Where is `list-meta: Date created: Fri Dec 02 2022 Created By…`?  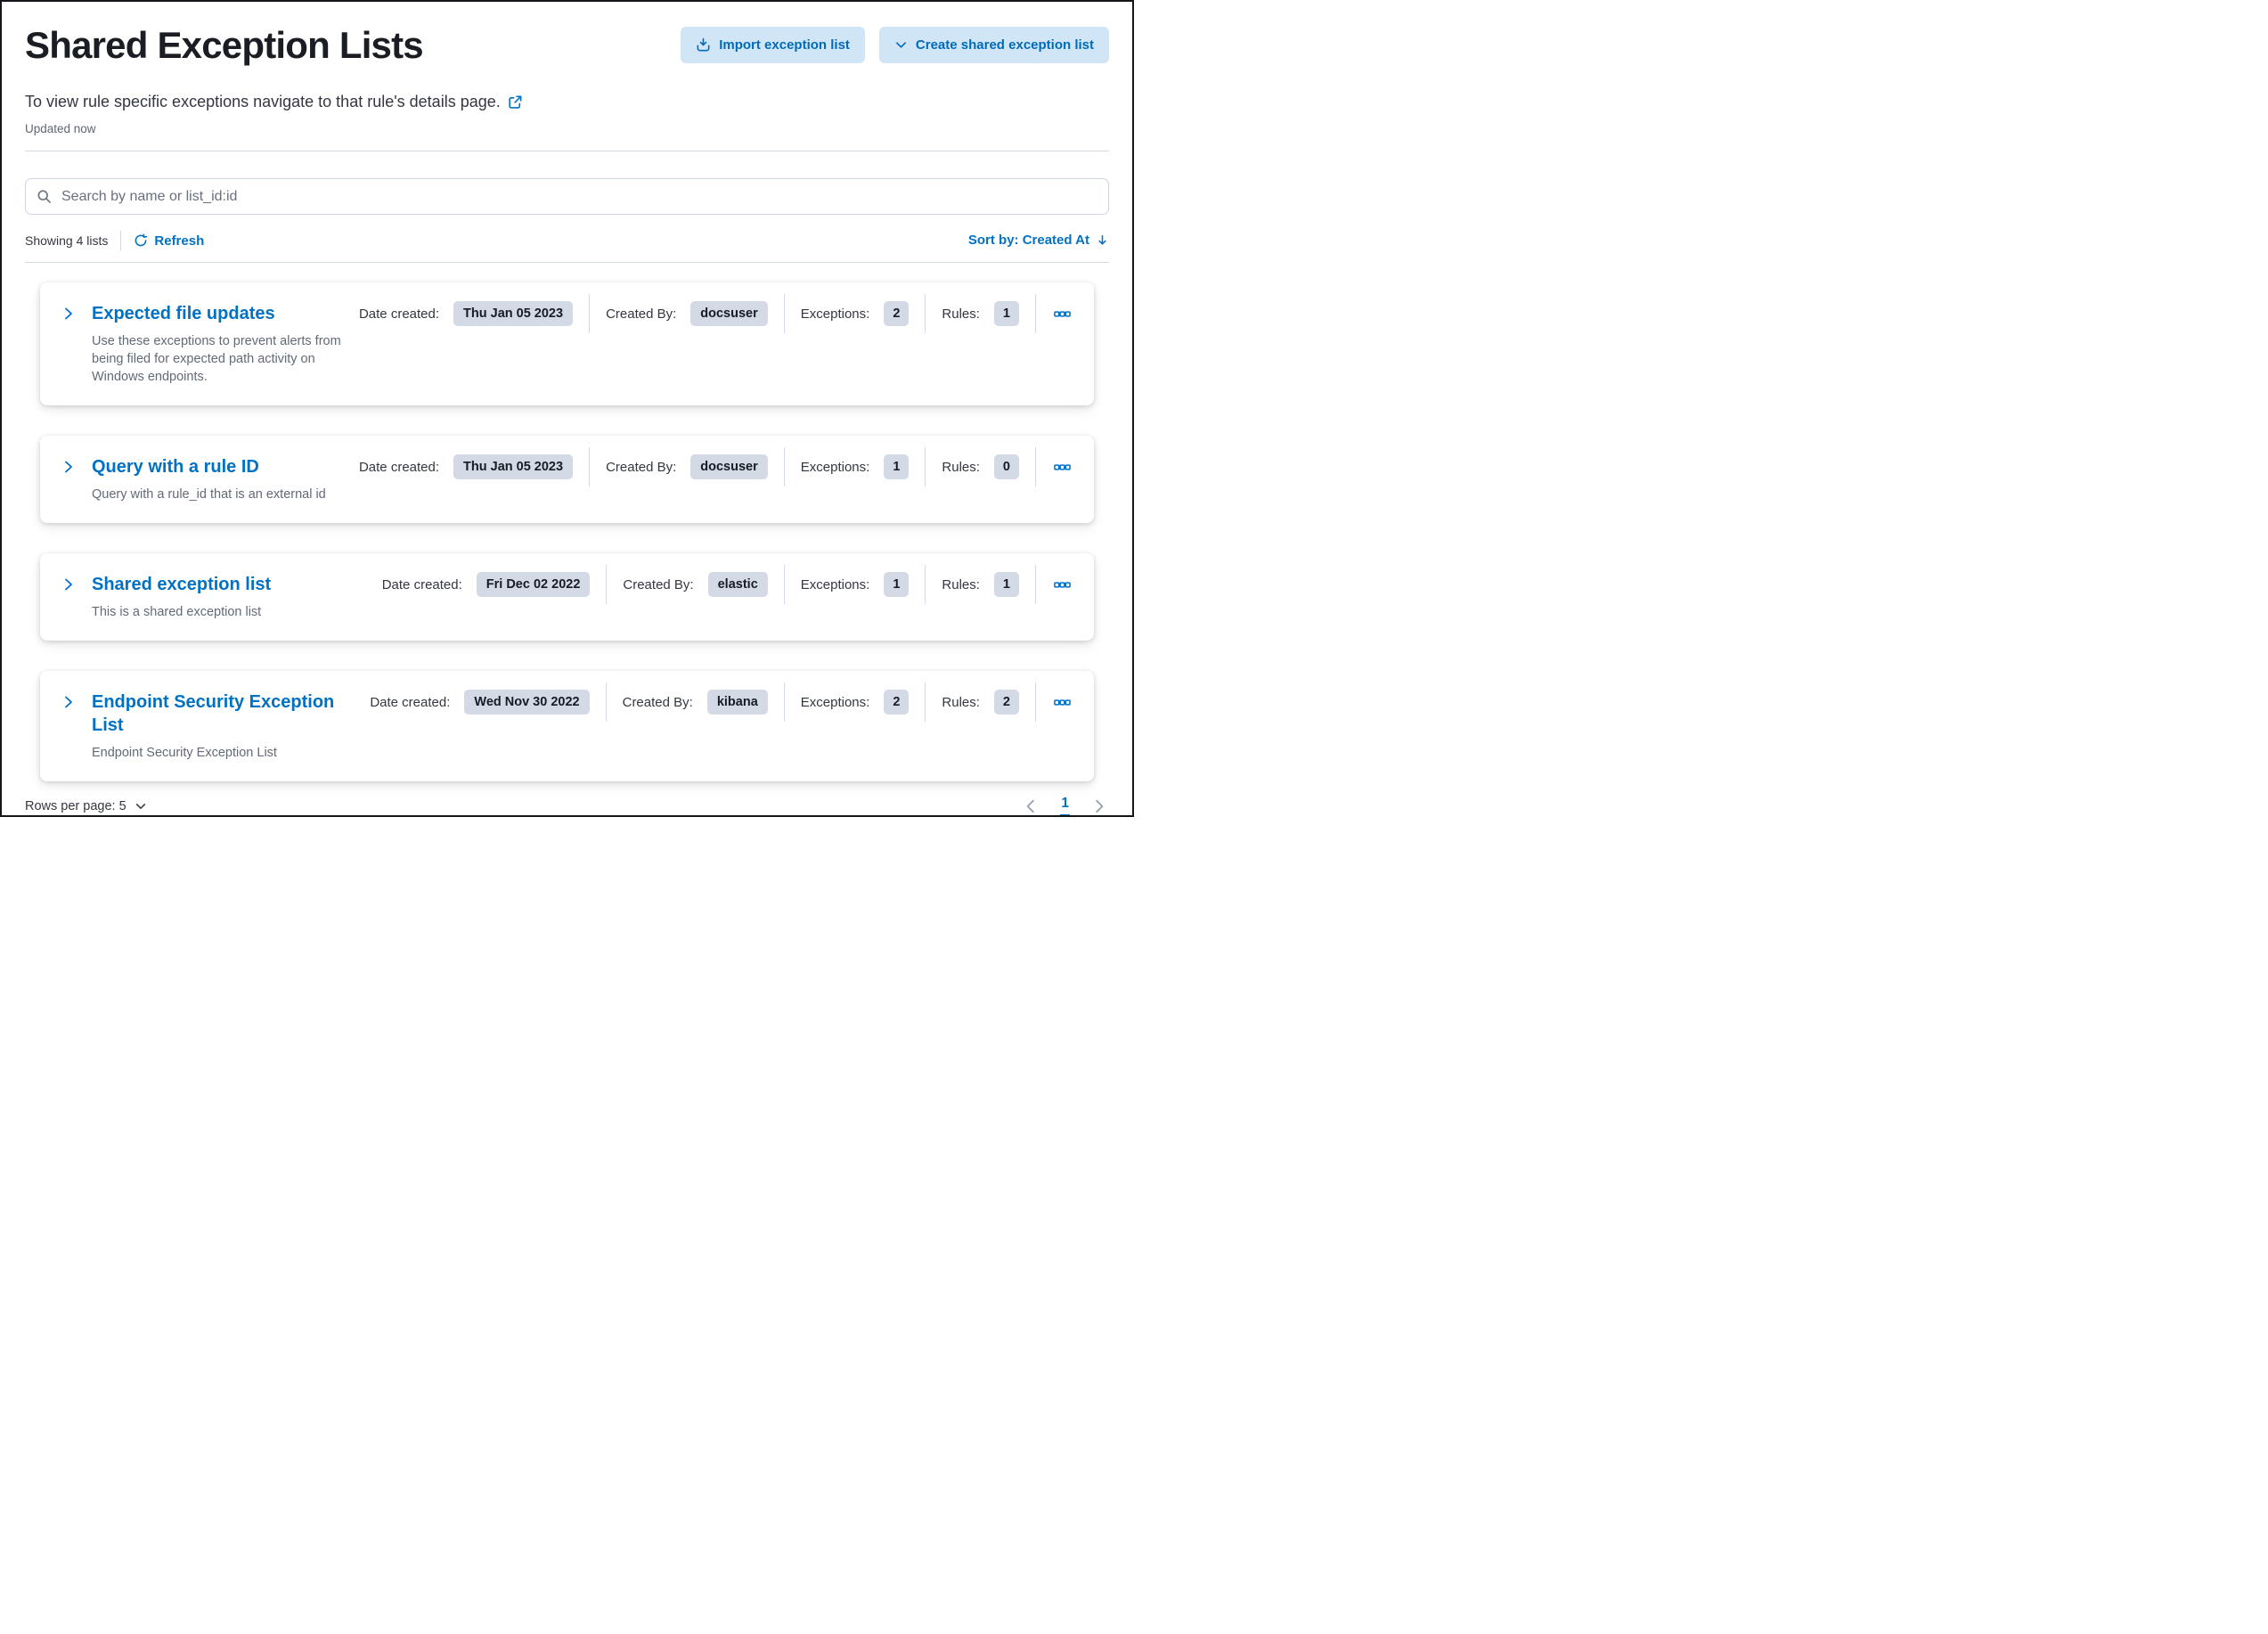
list-meta: Date created: Fri Dec 02 2022 Created By… is located at coordinates (727, 585).